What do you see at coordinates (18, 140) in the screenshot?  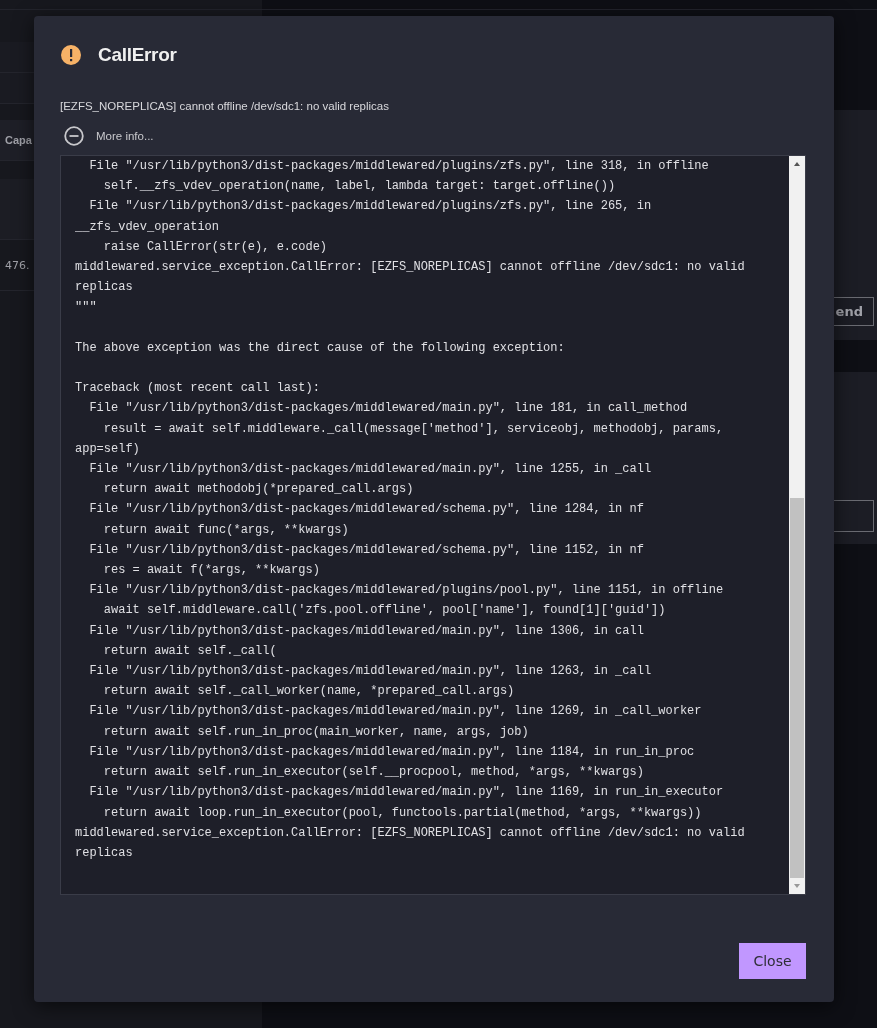 I see `column-header: Capa` at bounding box center [18, 140].